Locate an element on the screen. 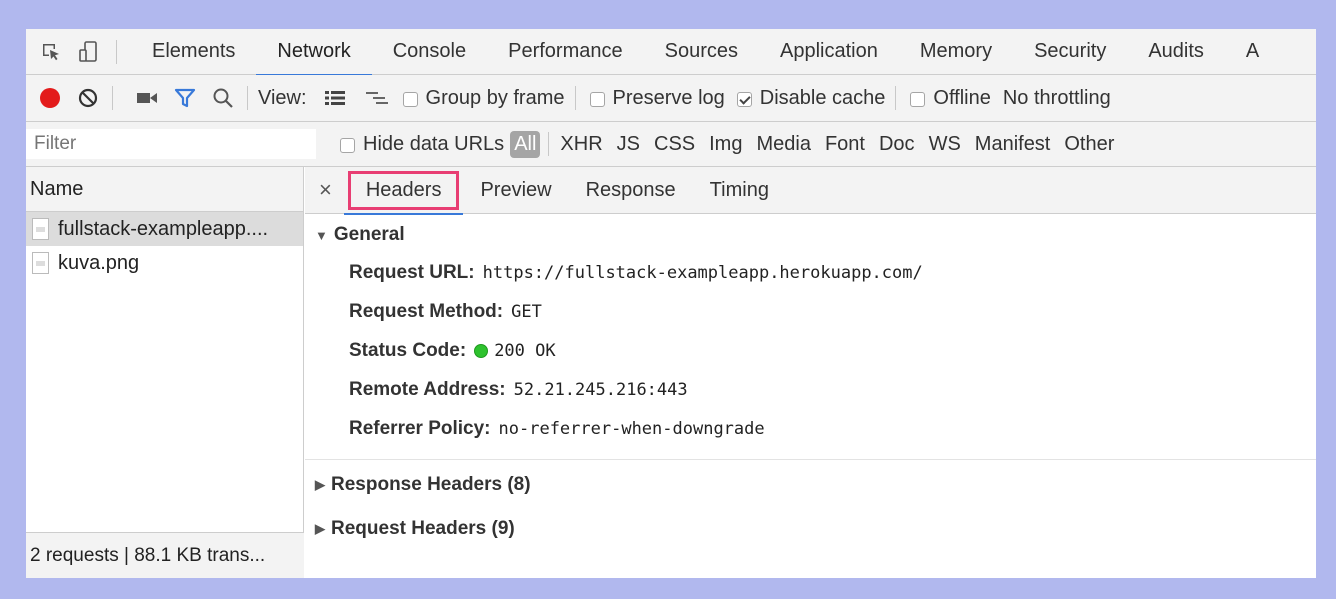  header-value: no-referrer-when-downgrade is located at coordinates (631, 429).